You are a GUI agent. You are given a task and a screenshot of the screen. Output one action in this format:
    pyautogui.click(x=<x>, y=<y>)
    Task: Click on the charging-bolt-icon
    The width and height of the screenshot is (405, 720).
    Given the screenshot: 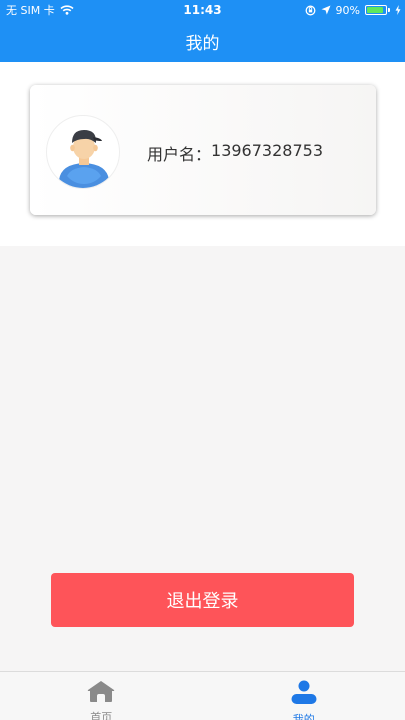 What is the action you would take?
    pyautogui.click(x=398, y=10)
    